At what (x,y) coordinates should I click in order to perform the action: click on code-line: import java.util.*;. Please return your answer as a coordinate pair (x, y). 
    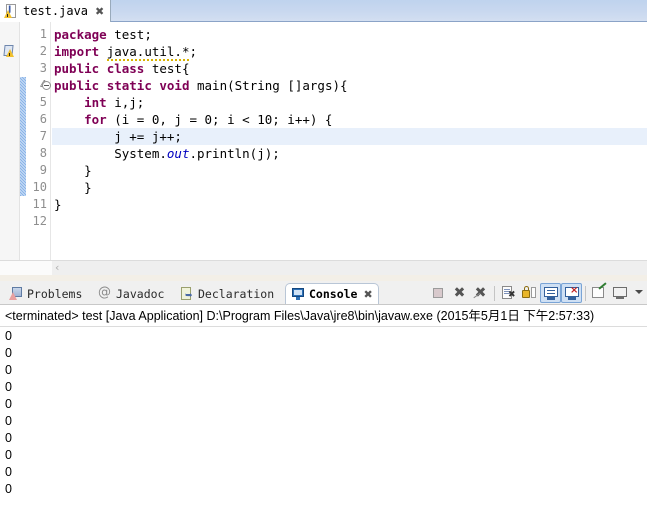
    Looking at the image, I should click on (349, 52).